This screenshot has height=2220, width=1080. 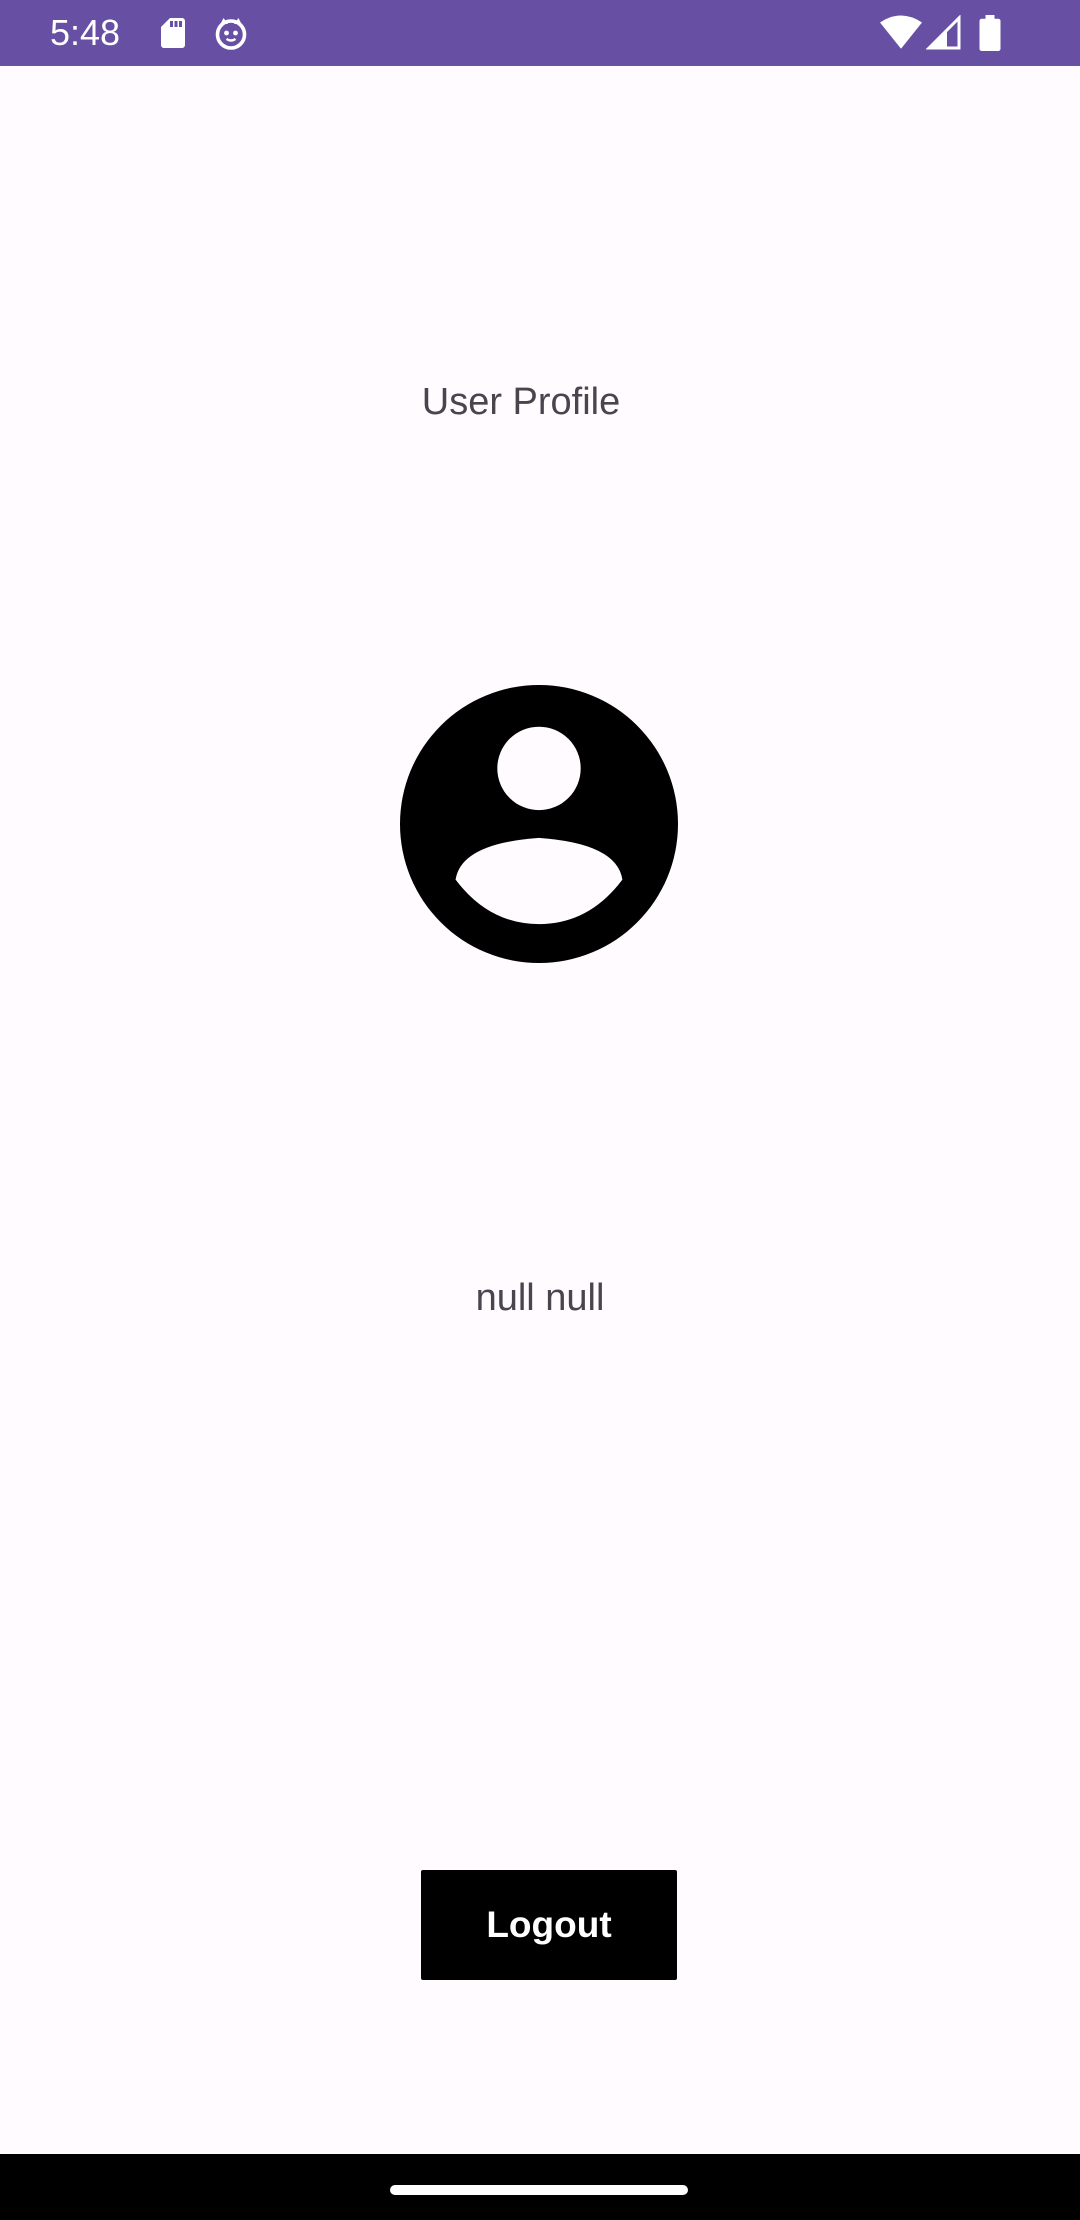 What do you see at coordinates (549, 1925) in the screenshot?
I see `logout-button: Logout` at bounding box center [549, 1925].